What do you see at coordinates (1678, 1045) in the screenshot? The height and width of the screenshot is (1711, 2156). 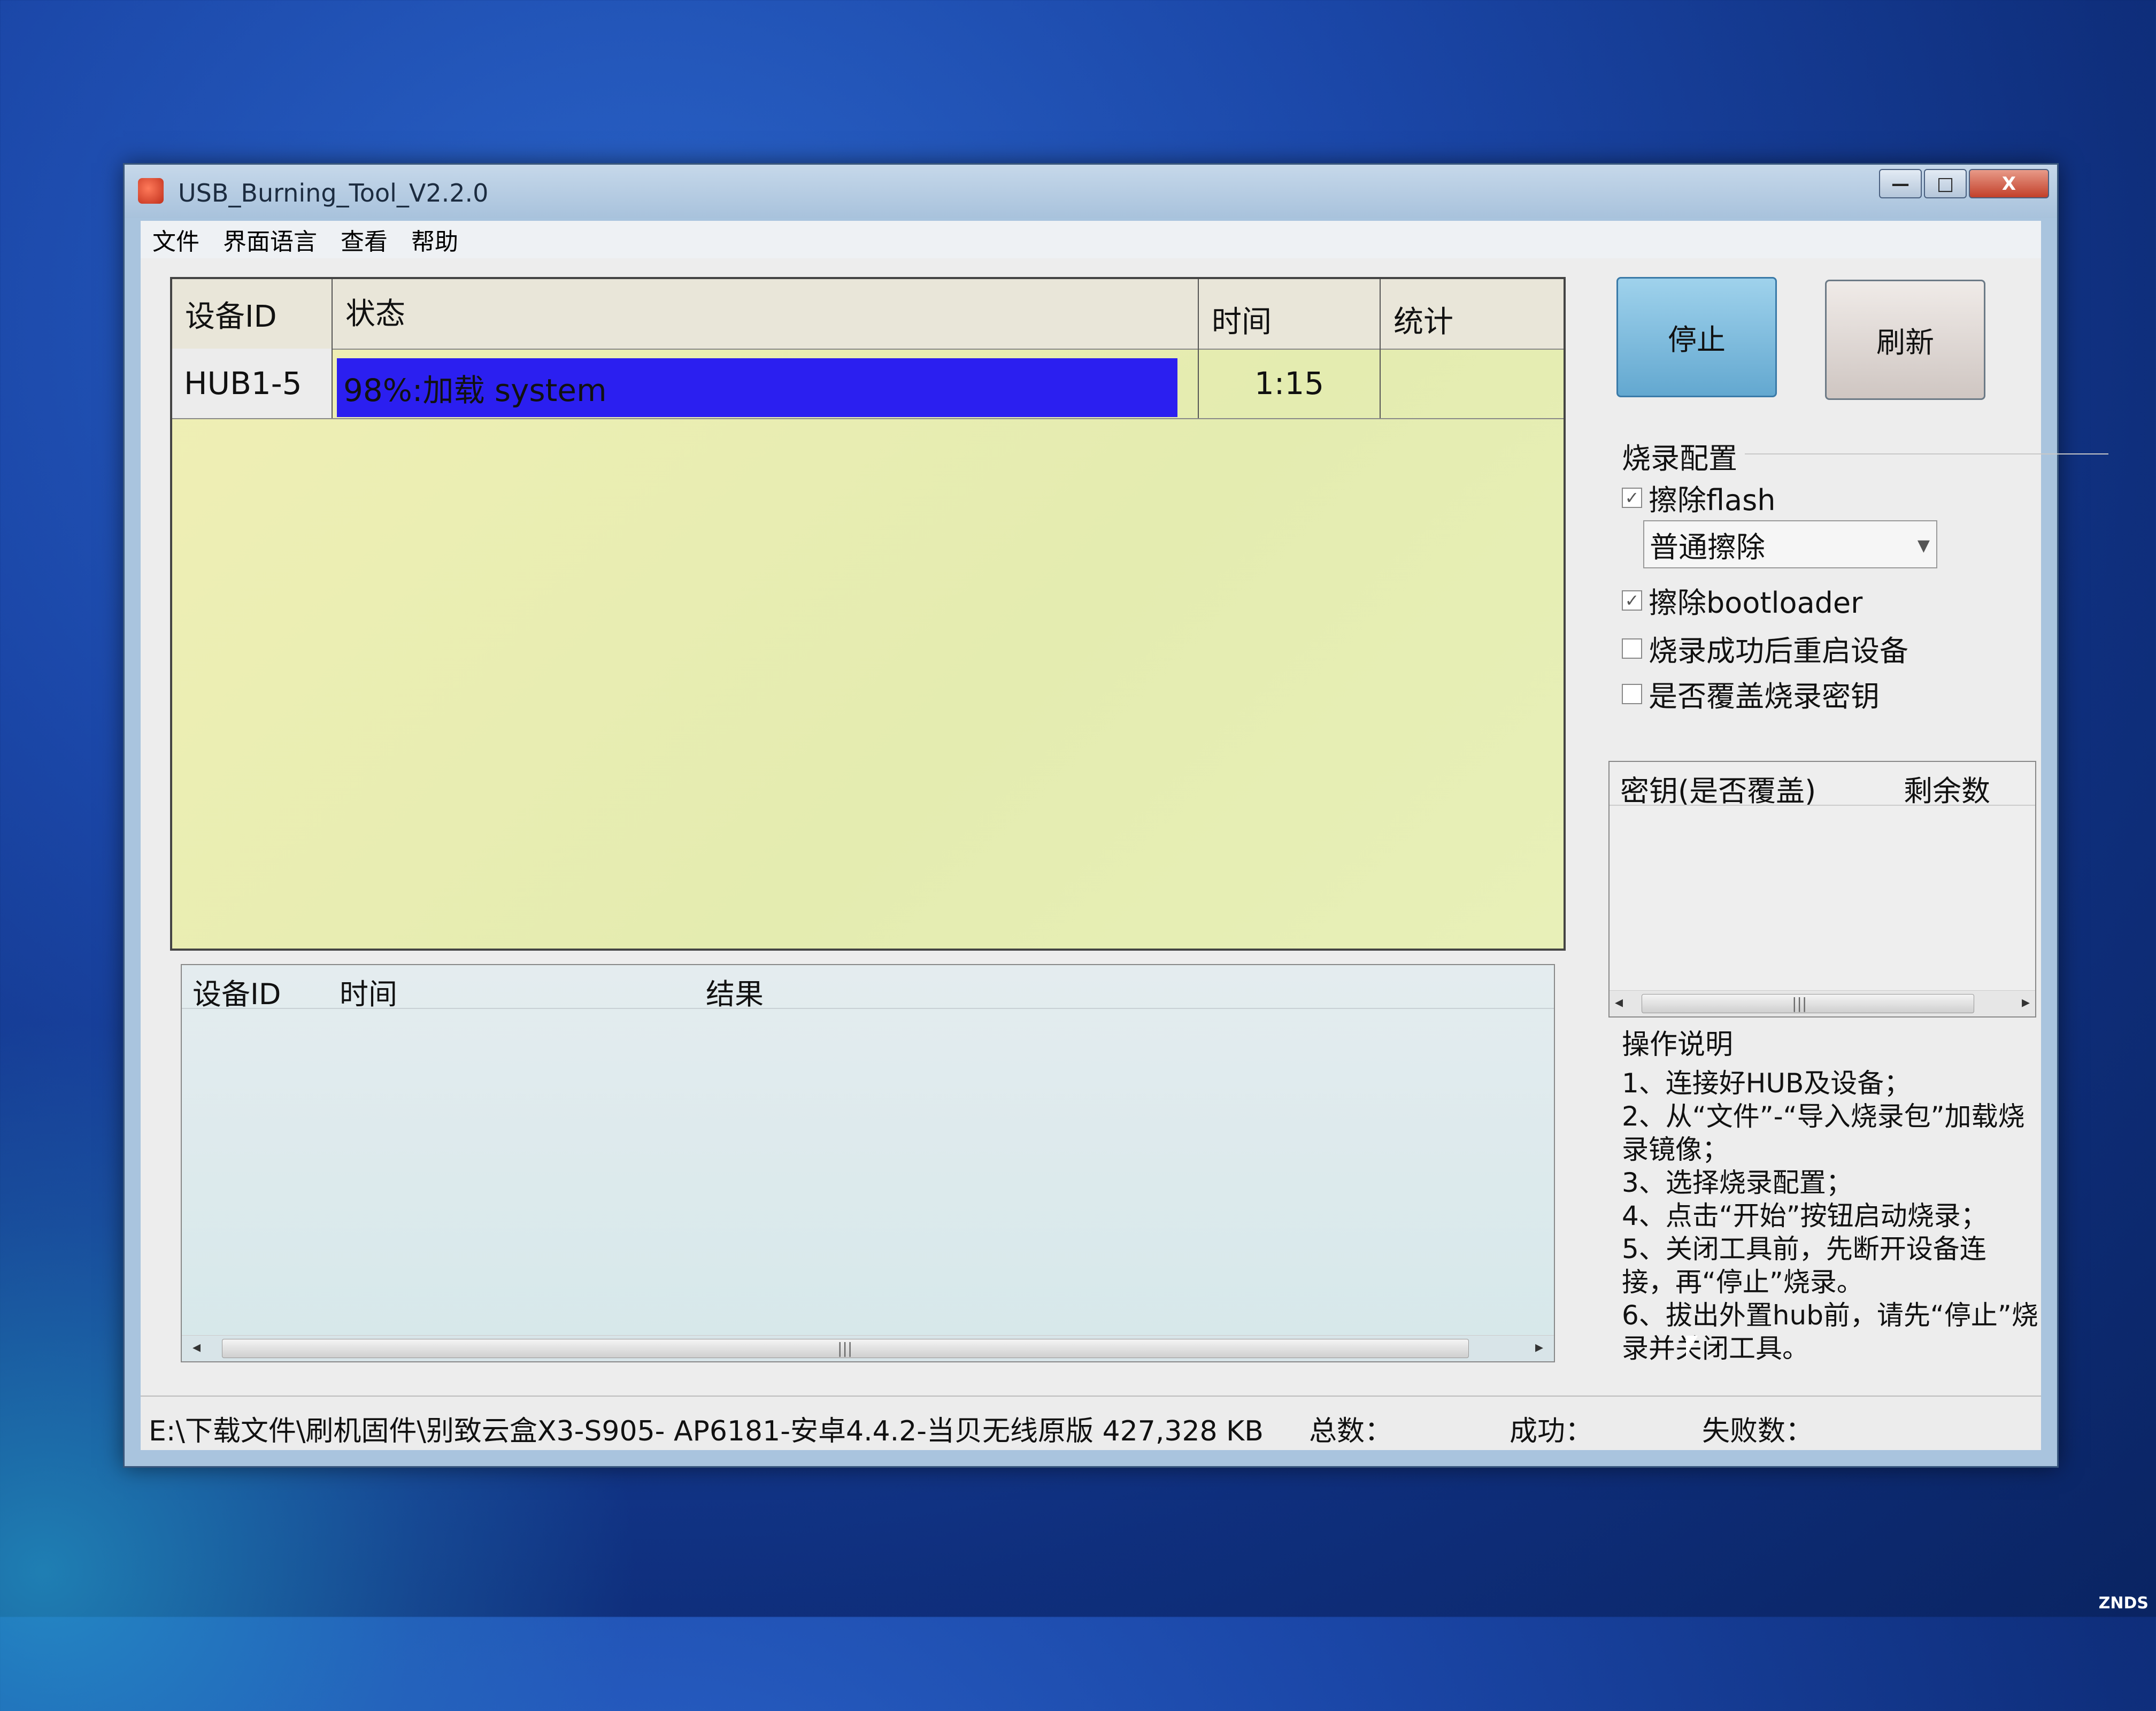 I see `instructions-title: 操作说明` at bounding box center [1678, 1045].